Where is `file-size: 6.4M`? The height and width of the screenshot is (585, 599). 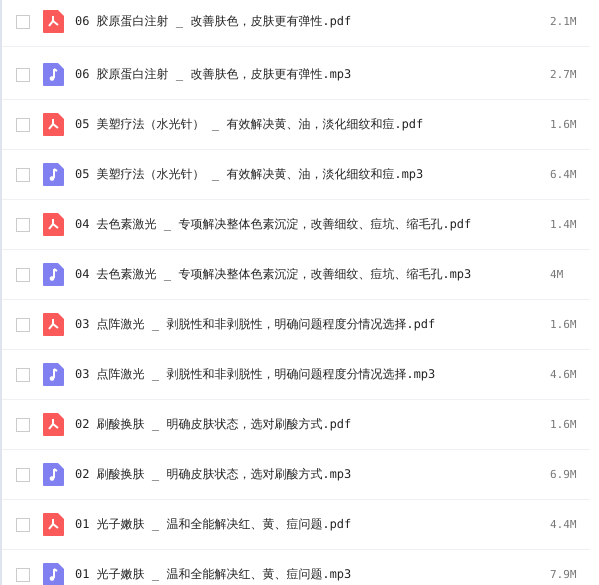 file-size: 6.4M is located at coordinates (564, 174).